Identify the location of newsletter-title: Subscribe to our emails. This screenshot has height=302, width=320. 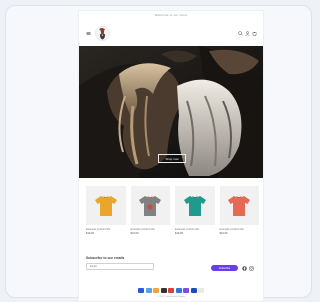
(105, 258).